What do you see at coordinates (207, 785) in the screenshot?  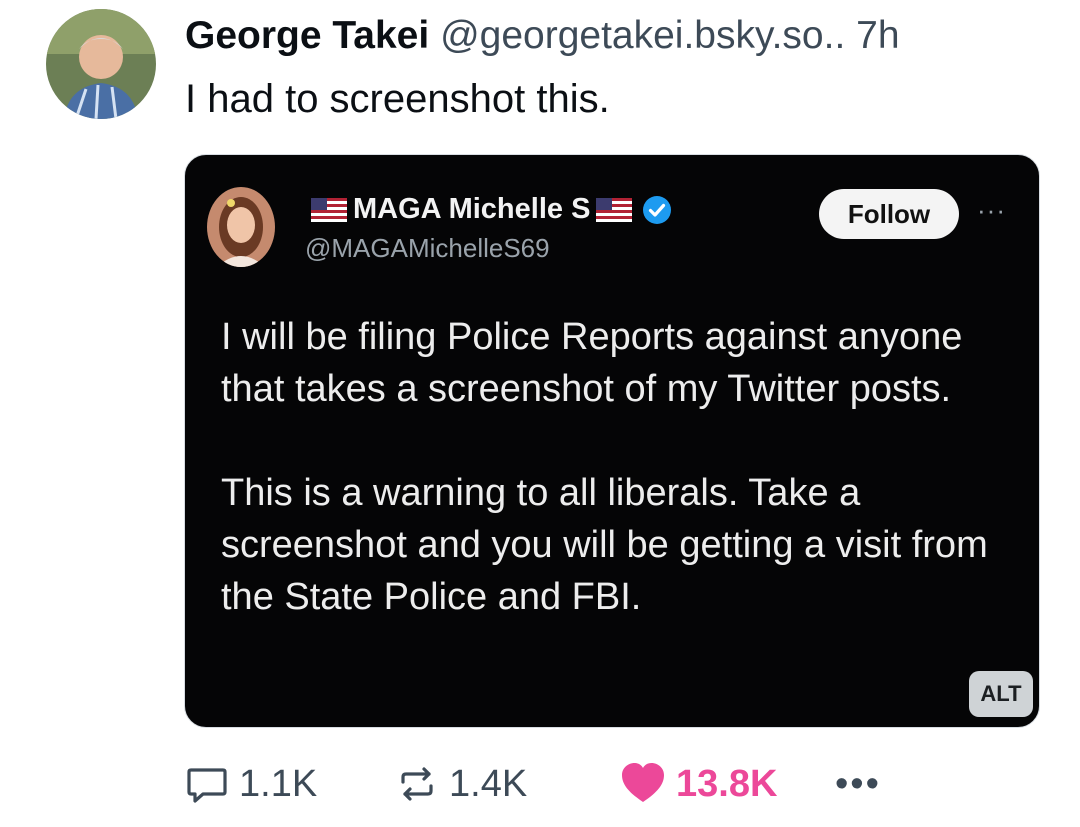 I see `reply-icon` at bounding box center [207, 785].